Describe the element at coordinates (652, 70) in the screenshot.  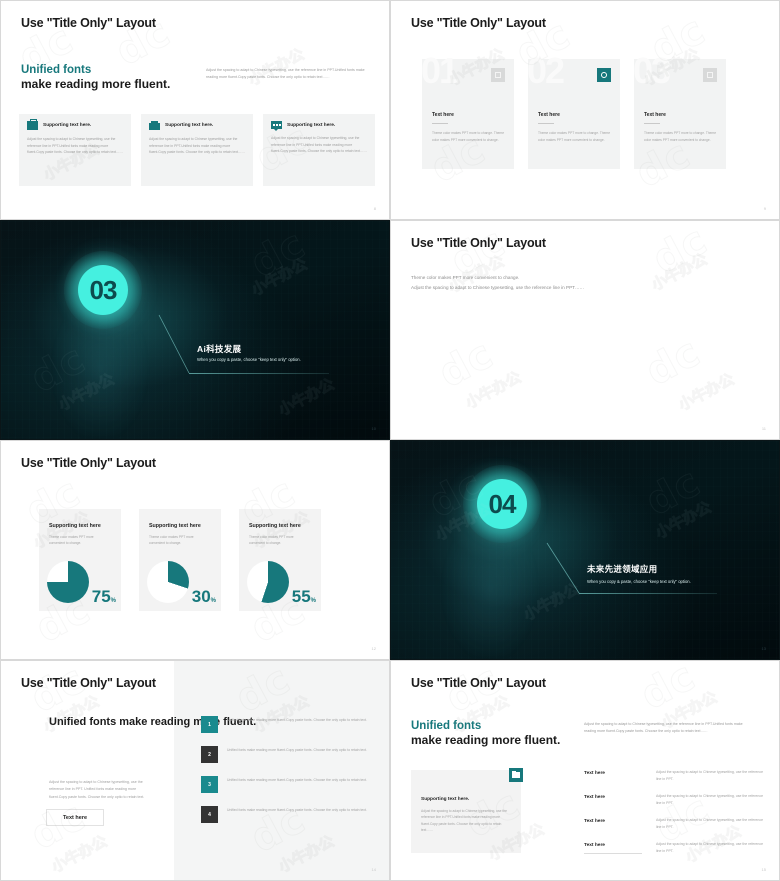
I see `card-number: 03` at that location.